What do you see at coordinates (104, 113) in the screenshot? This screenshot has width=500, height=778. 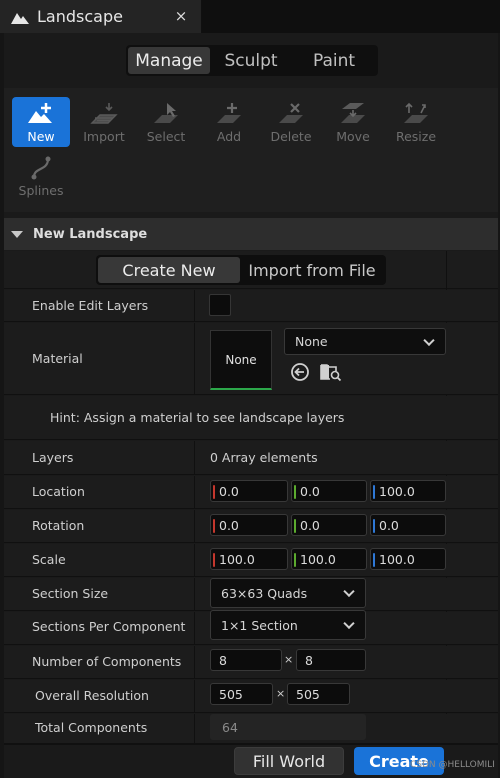 I see `import-icon` at bounding box center [104, 113].